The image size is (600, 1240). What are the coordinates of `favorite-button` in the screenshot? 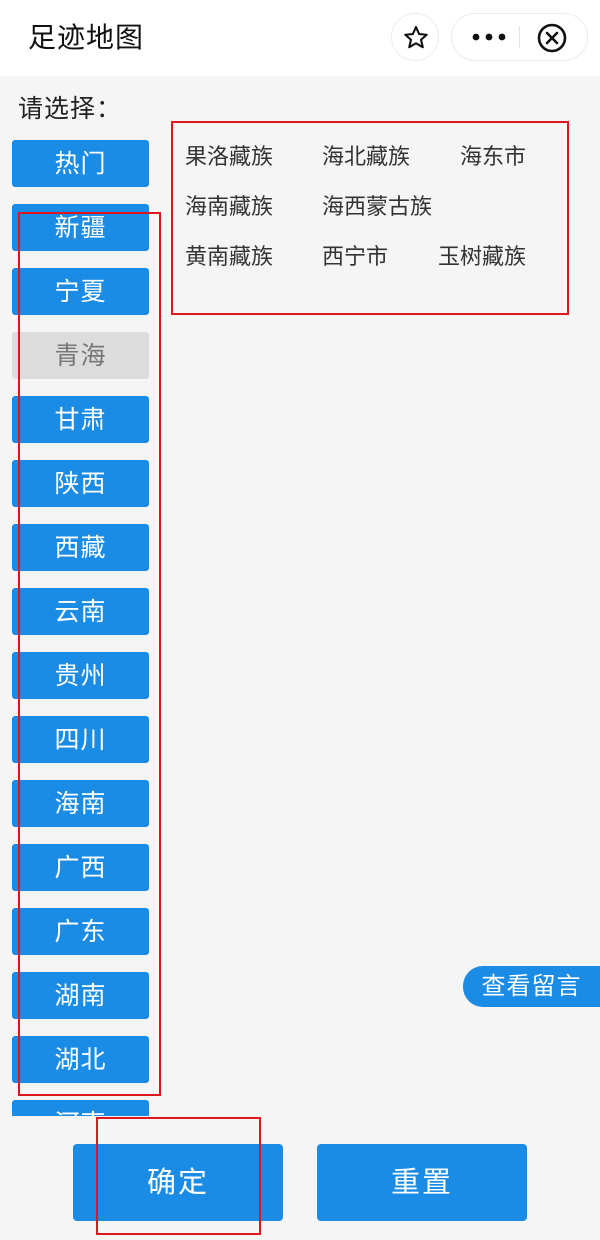 It's located at (415, 37).